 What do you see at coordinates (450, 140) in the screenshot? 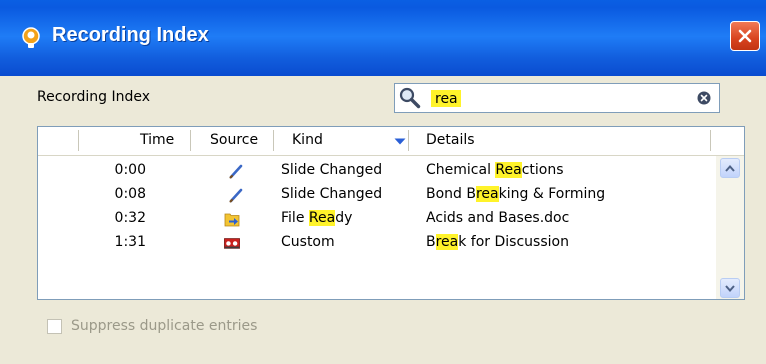
I see `column-header-details: Details` at bounding box center [450, 140].